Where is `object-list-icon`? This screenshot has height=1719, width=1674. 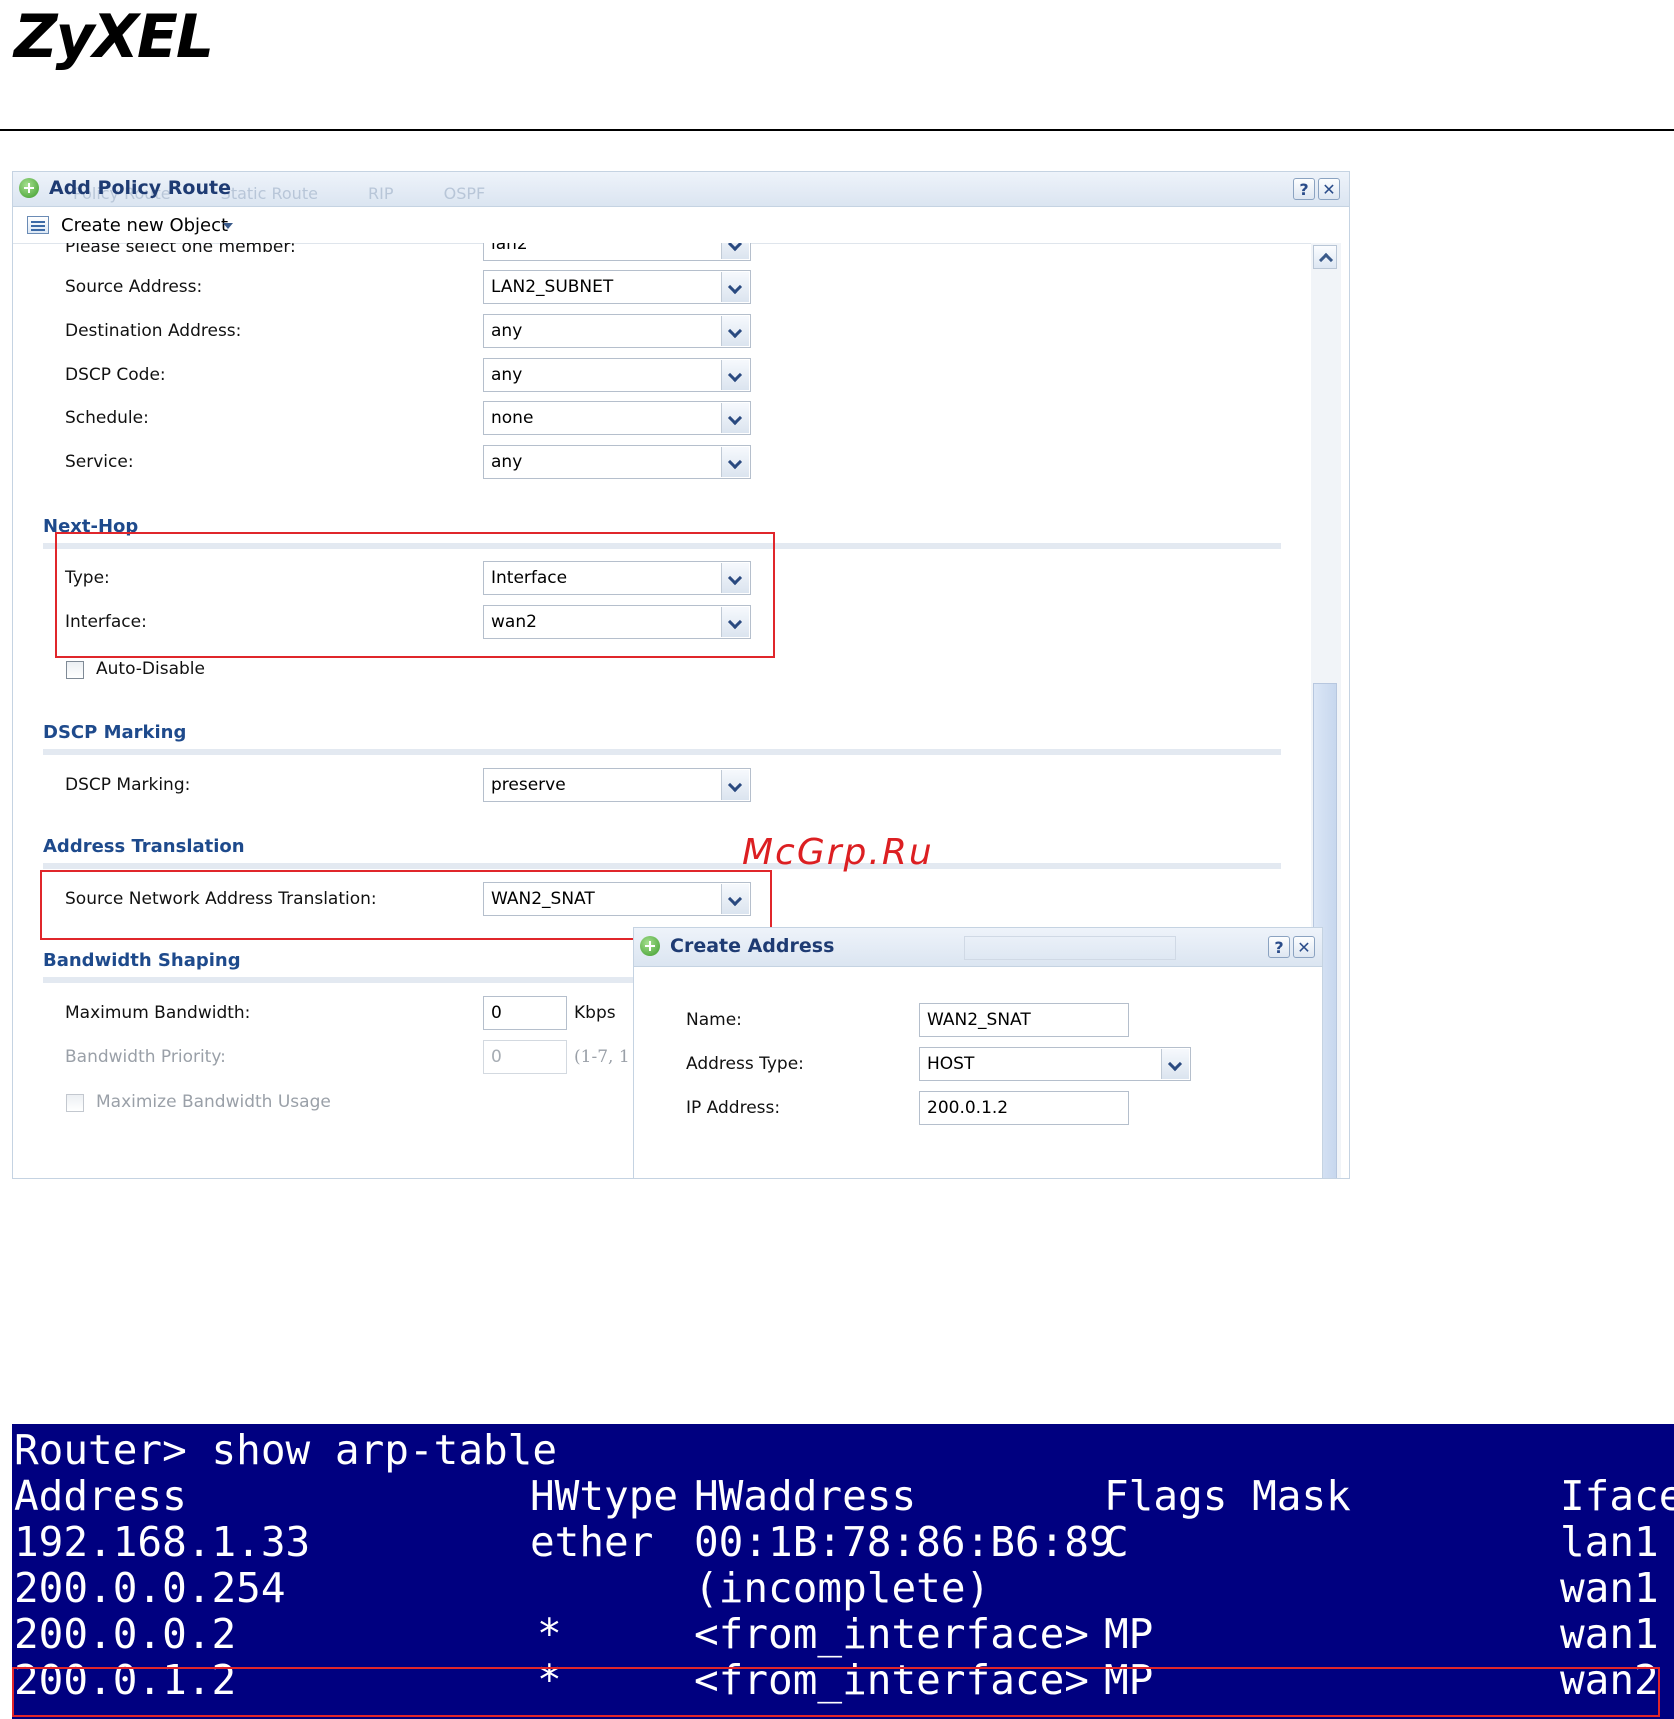
object-list-icon is located at coordinates (38, 225).